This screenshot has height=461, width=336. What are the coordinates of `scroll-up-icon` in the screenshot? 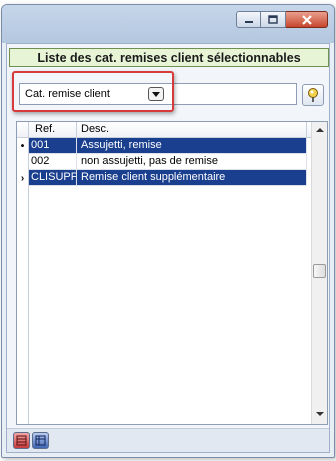 It's located at (320, 130).